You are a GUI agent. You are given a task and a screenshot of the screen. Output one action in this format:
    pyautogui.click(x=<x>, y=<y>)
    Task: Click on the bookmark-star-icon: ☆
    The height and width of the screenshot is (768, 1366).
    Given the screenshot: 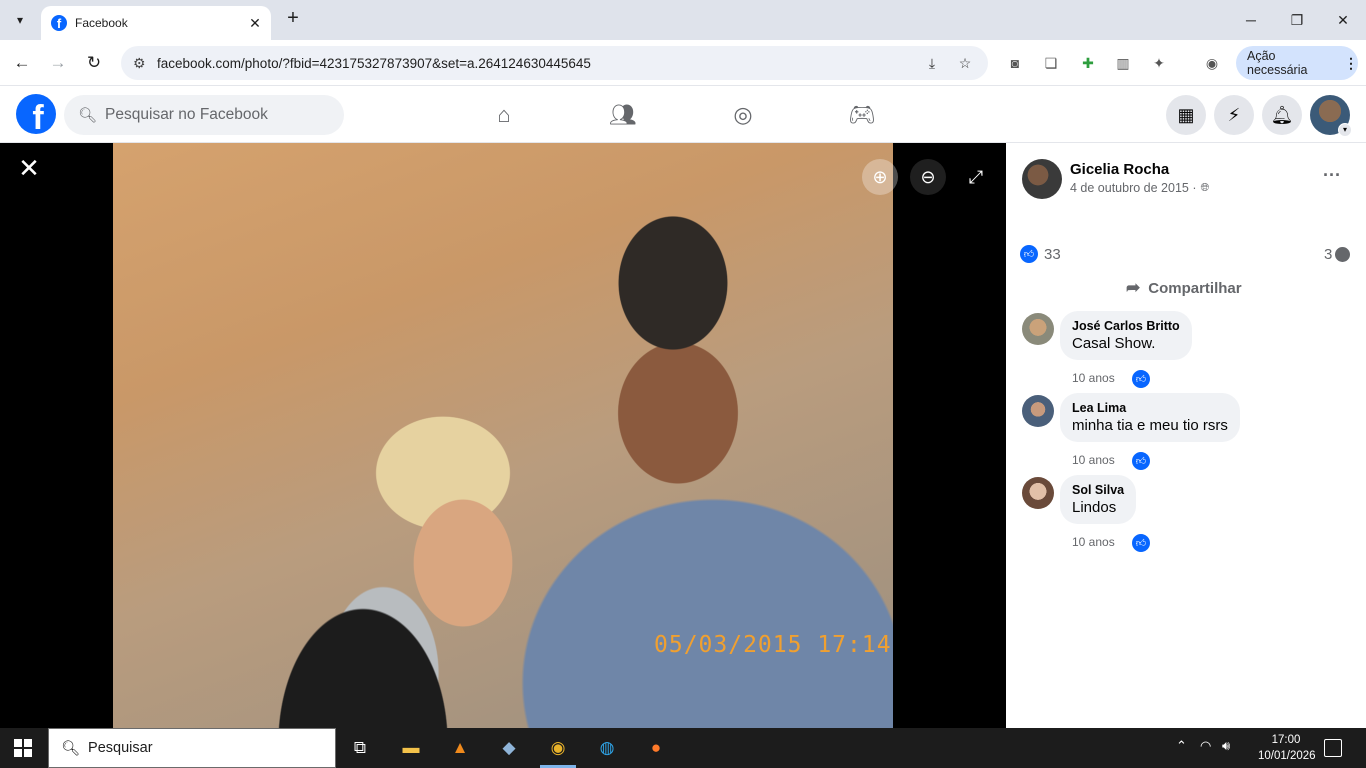 What is the action you would take?
    pyautogui.click(x=965, y=63)
    